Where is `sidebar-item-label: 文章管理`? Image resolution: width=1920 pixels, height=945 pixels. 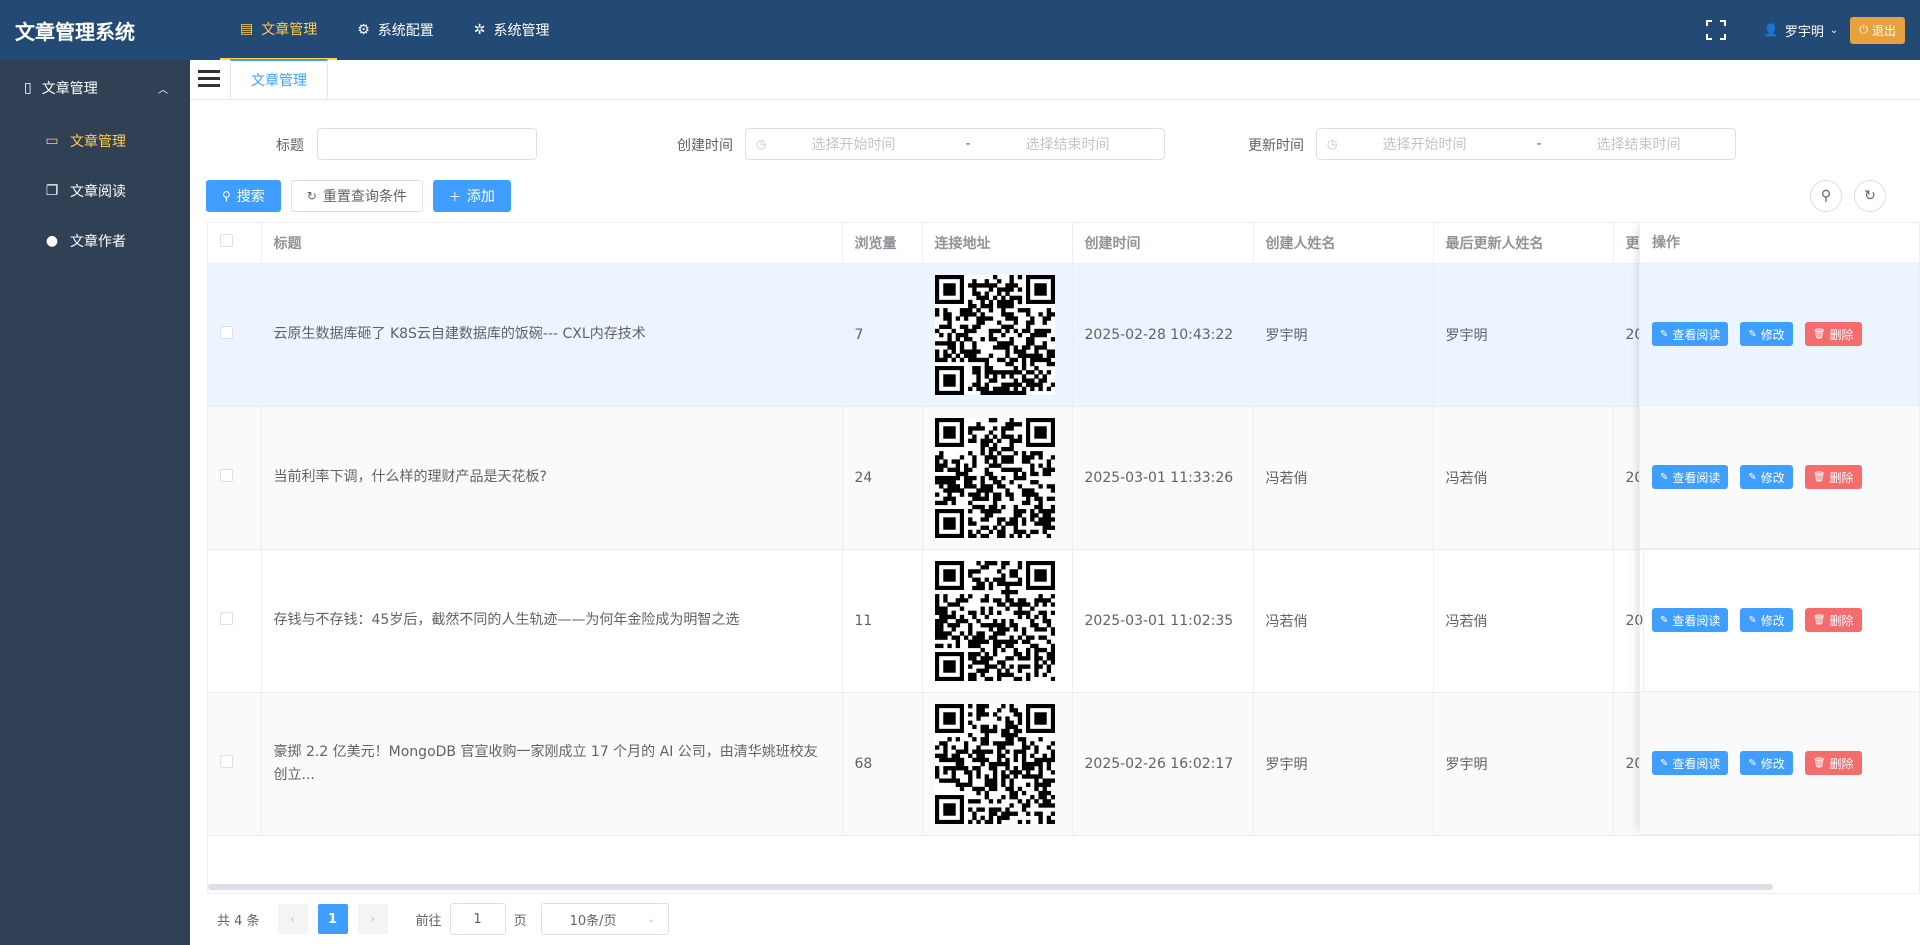 sidebar-item-label: 文章管理 is located at coordinates (98, 142).